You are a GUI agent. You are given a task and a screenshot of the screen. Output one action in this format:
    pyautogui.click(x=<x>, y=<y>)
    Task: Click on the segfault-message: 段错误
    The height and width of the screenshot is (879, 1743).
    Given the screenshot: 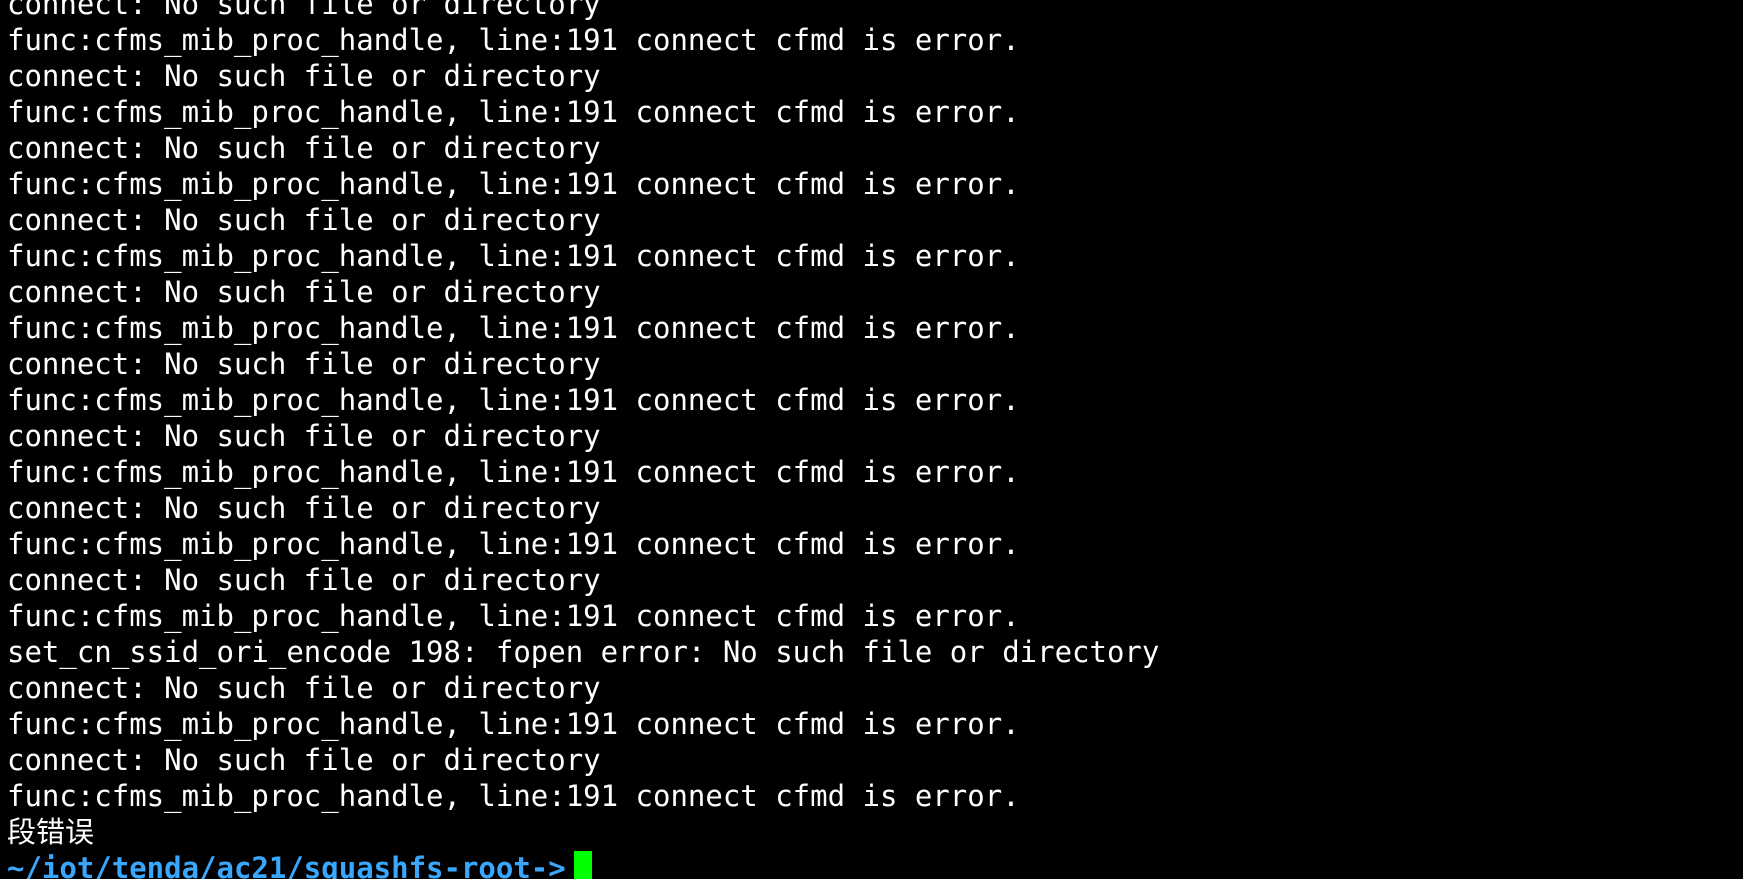 What is the action you would take?
    pyautogui.click(x=51, y=832)
    